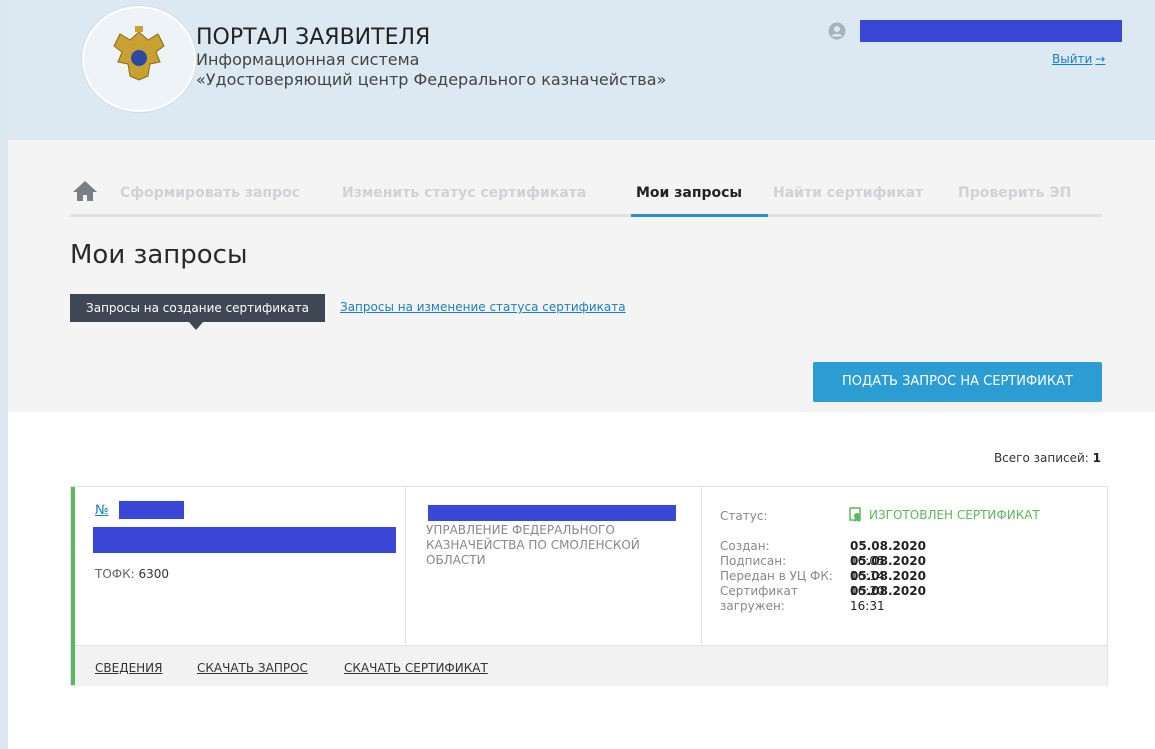  Describe the element at coordinates (483, 307) in the screenshot. I see `tab-status-change-requests: Запросы на изменение статуса сертификата` at that location.